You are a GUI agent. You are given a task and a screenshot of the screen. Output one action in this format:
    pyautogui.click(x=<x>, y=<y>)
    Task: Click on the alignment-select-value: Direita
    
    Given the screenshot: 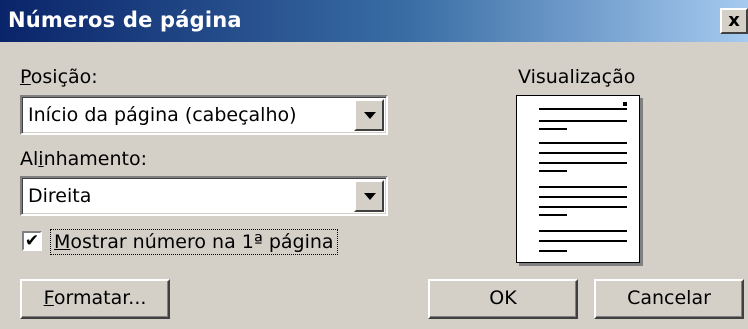 What is the action you would take?
    pyautogui.click(x=60, y=196)
    